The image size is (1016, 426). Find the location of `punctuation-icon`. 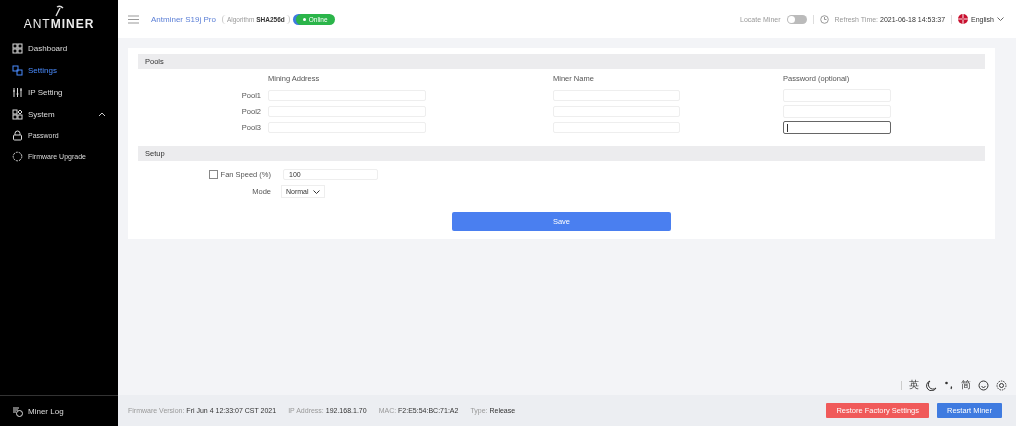

punctuation-icon is located at coordinates (949, 385).